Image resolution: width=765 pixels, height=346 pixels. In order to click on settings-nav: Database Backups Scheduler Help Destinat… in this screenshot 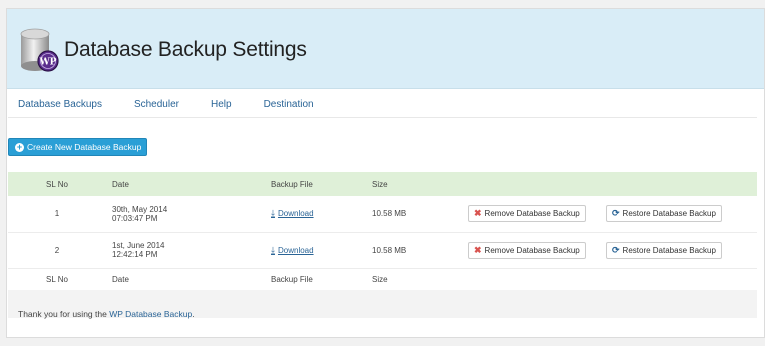, I will do `click(172, 104)`.